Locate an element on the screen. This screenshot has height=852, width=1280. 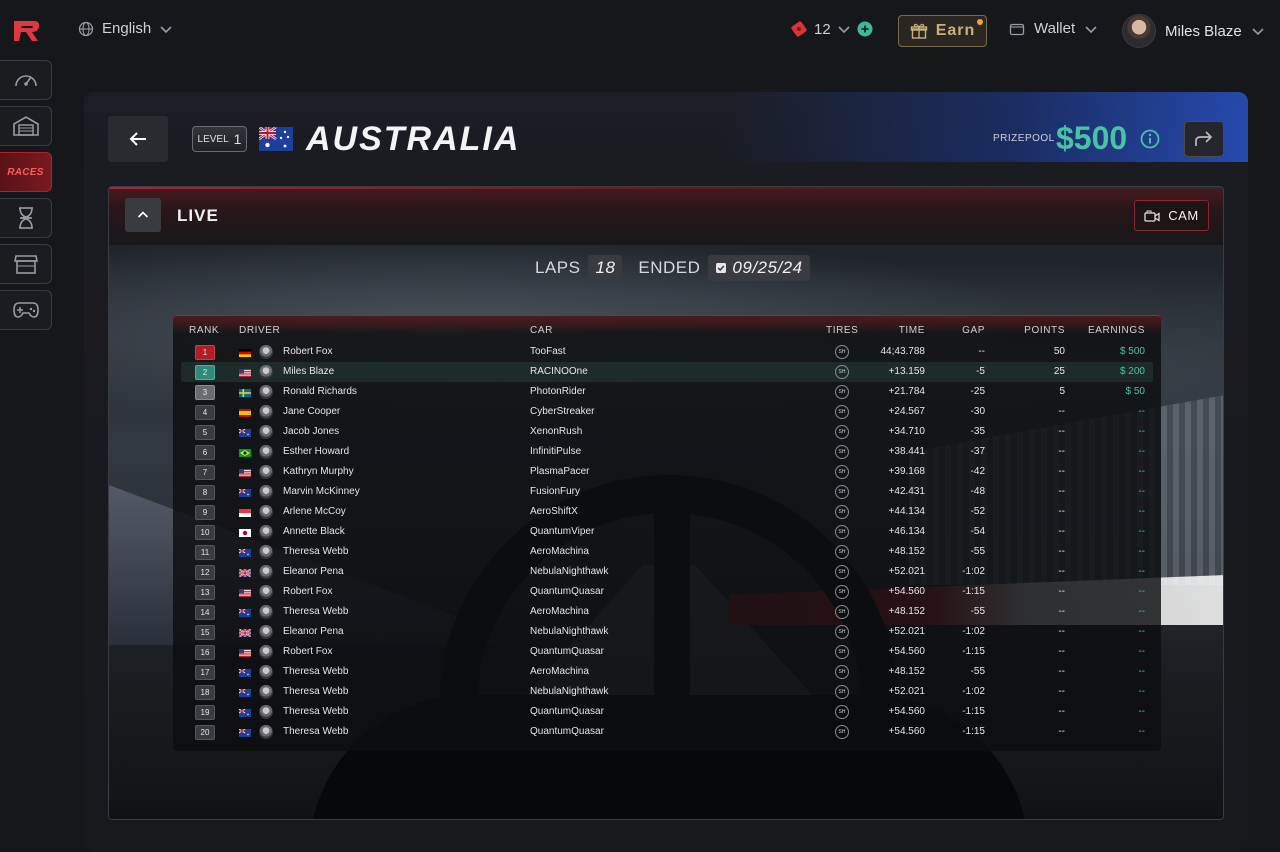
driver-name: Annette Black is located at coordinates (314, 531).